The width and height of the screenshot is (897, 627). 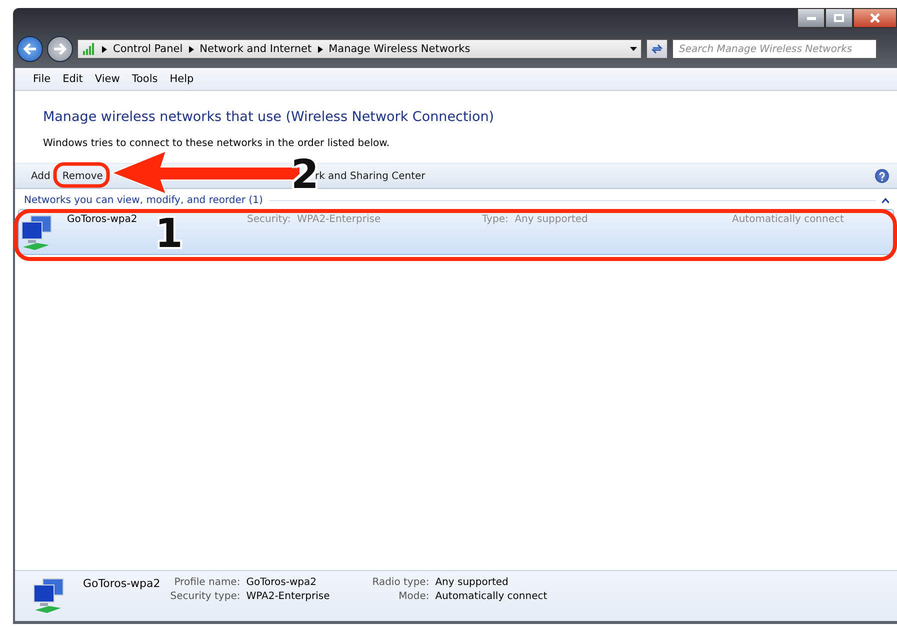 I want to click on dropdown-icon, so click(x=633, y=49).